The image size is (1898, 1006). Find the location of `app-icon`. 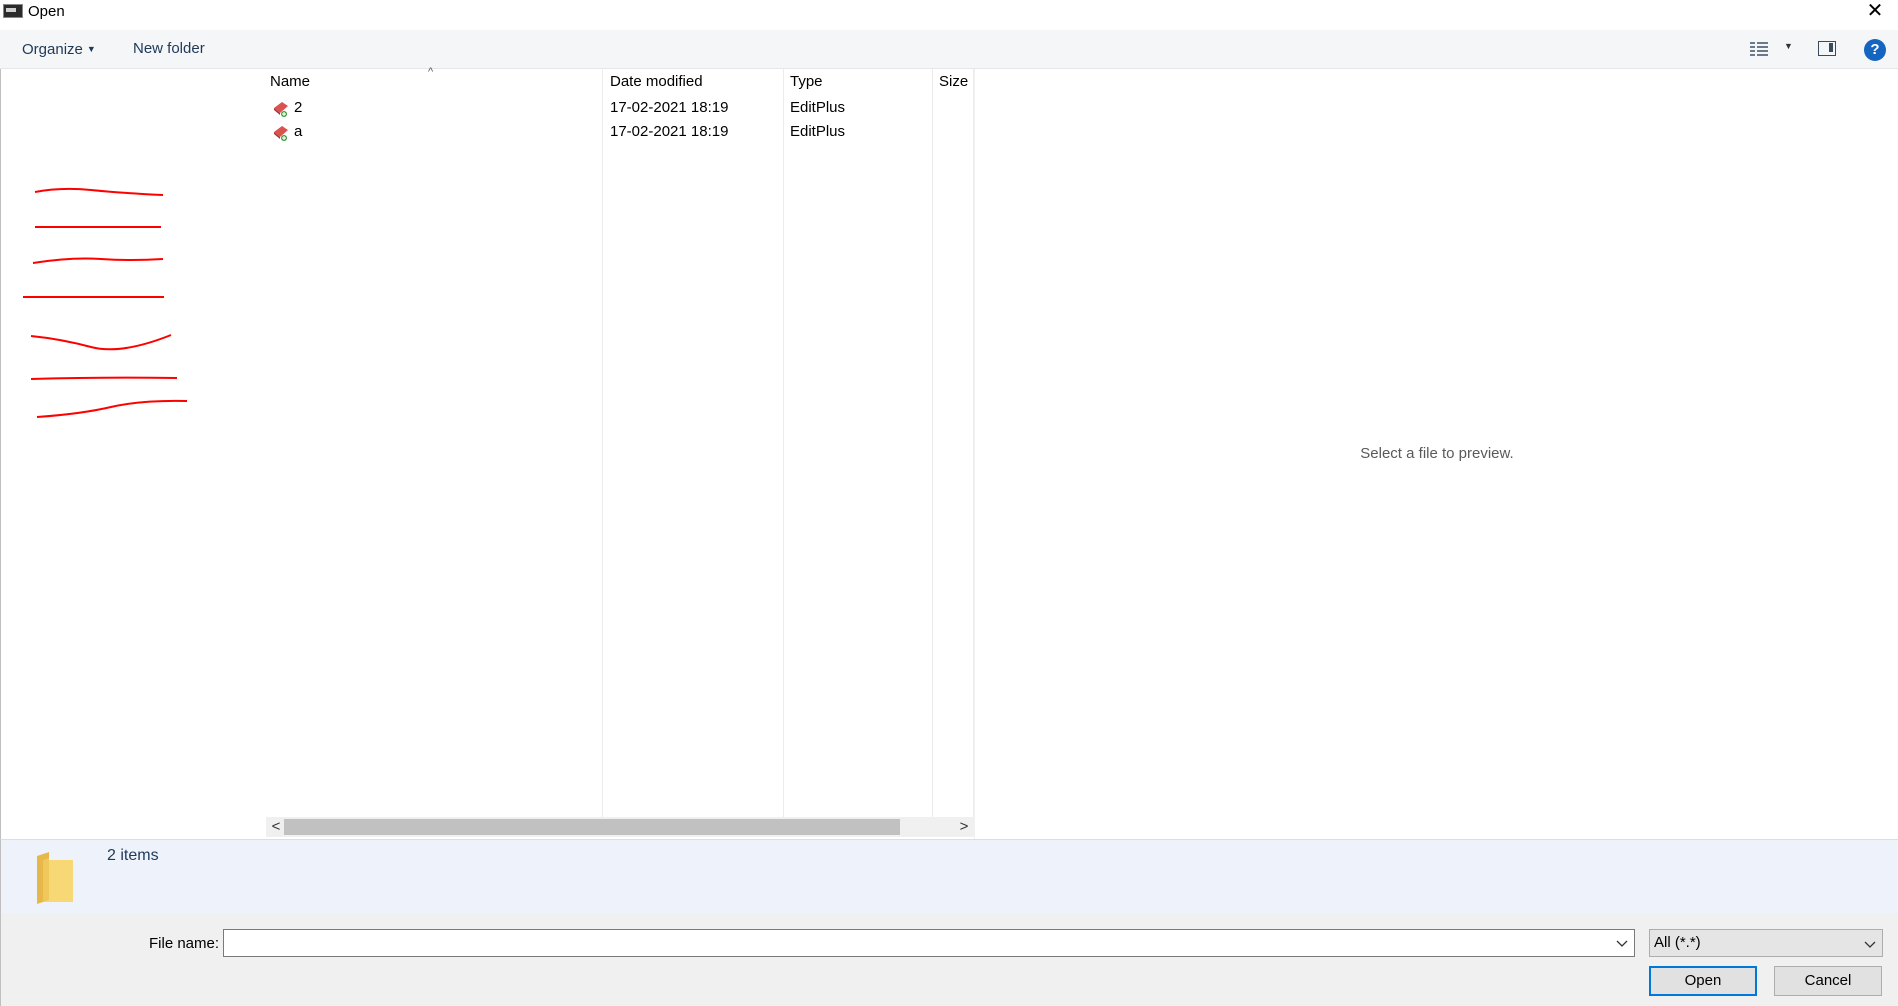

app-icon is located at coordinates (13, 11).